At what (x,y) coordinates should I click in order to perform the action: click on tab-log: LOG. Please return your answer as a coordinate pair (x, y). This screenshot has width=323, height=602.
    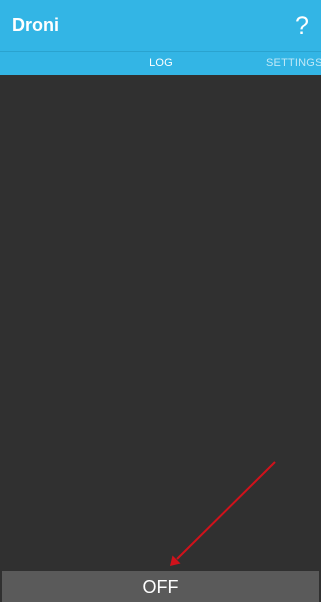
    Looking at the image, I should click on (161, 63).